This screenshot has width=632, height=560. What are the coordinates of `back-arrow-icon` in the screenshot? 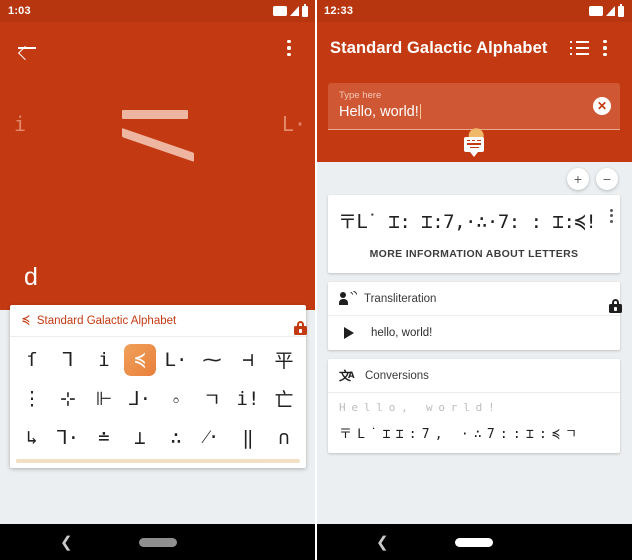 It's located at (27, 48).